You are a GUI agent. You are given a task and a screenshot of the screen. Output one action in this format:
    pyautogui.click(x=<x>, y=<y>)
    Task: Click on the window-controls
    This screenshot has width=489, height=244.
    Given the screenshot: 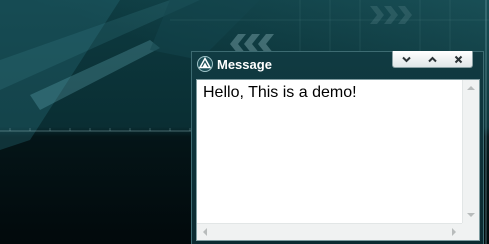 What is the action you would take?
    pyautogui.click(x=432, y=59)
    